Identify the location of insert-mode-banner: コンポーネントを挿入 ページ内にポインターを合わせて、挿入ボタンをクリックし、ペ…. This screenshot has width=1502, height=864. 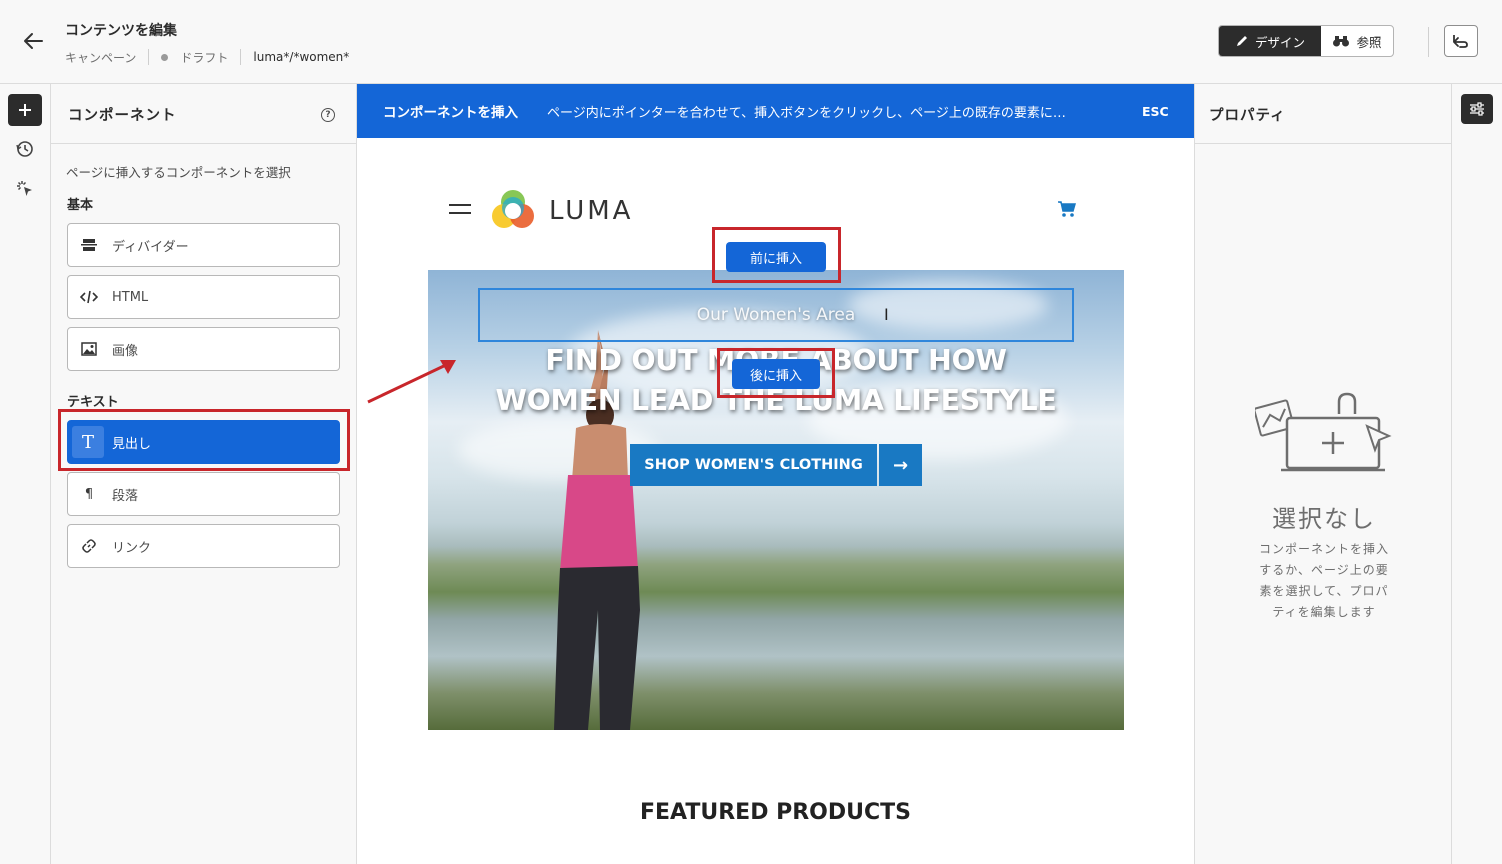
(775, 111).